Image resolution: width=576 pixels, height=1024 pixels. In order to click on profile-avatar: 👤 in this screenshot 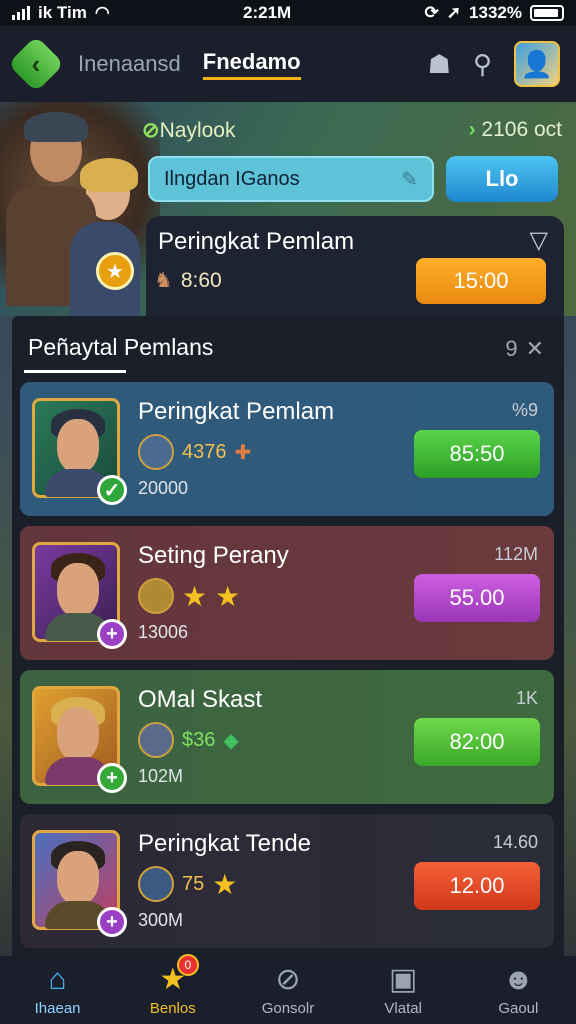, I will do `click(537, 64)`.